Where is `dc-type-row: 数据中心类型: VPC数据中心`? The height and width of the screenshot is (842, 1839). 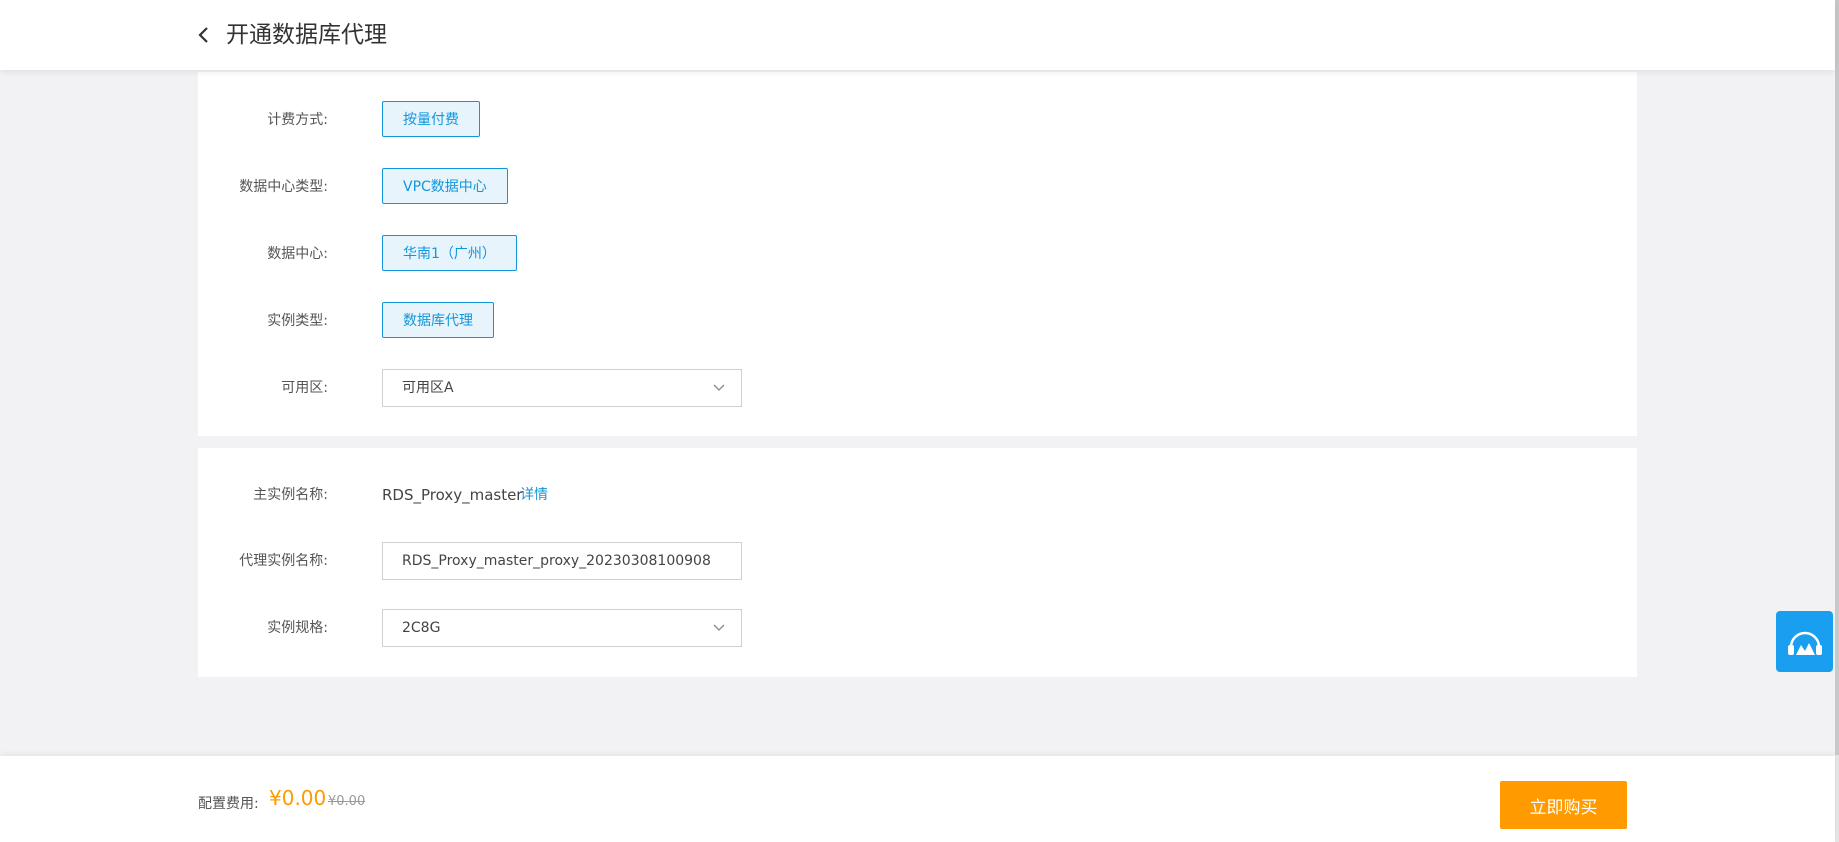 dc-type-row: 数据中心类型: VPC数据中心 is located at coordinates (917, 187).